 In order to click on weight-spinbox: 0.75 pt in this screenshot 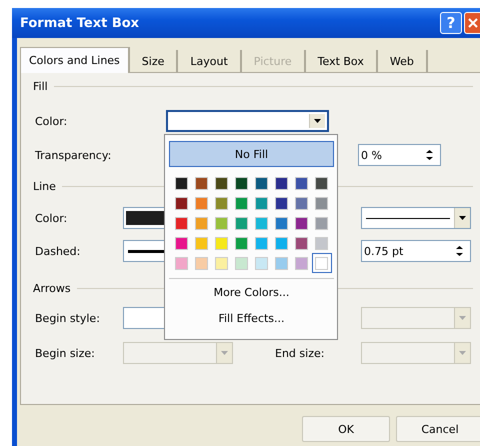, I will do `click(416, 251)`.